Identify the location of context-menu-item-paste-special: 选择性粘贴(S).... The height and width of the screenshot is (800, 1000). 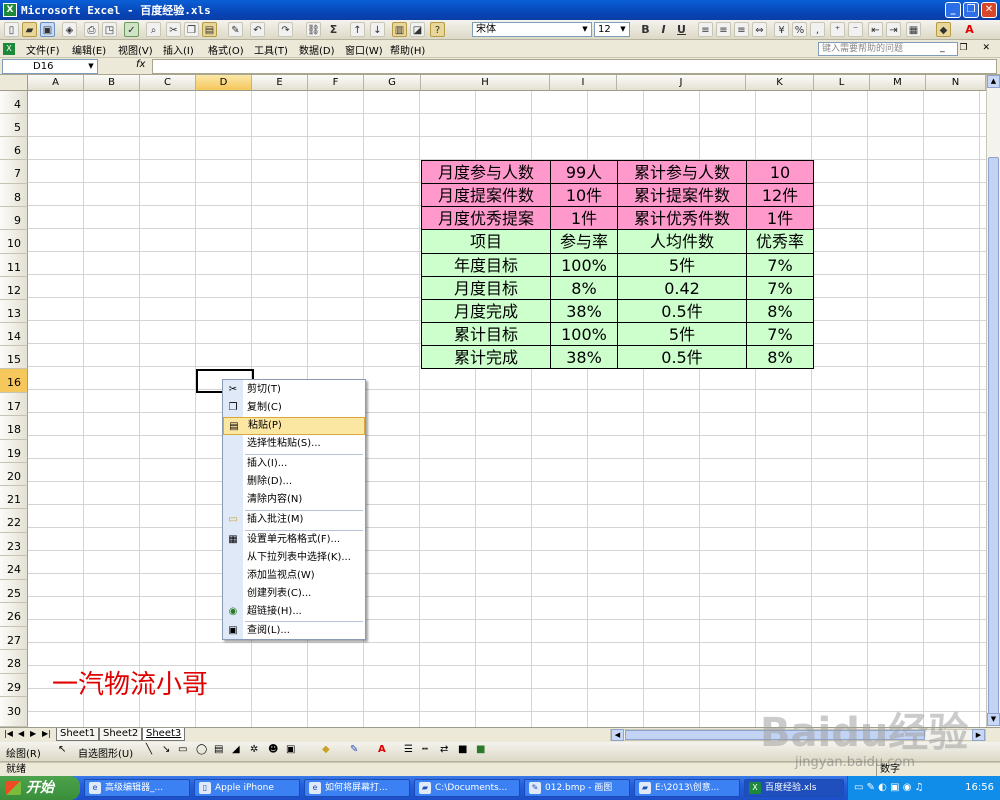
(294, 444).